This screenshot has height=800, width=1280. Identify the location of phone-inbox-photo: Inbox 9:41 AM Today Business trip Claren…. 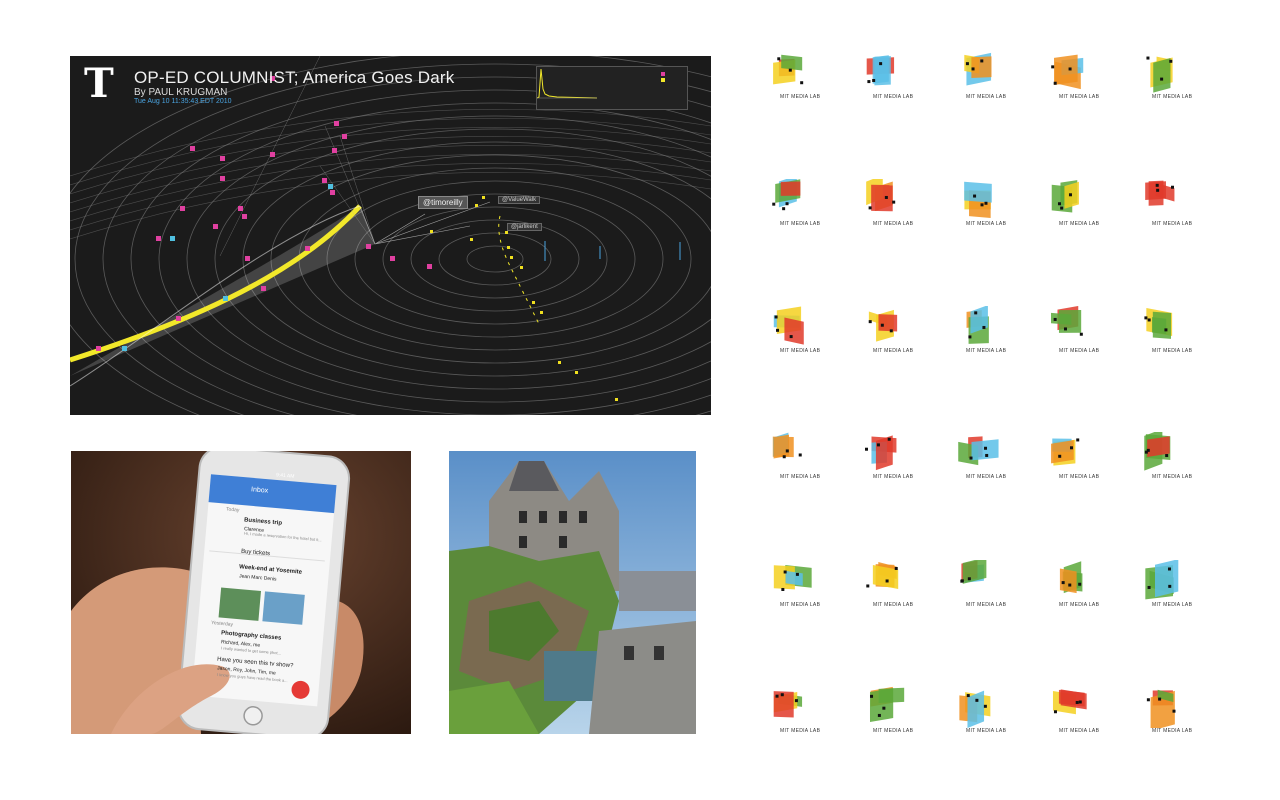
(241, 592).